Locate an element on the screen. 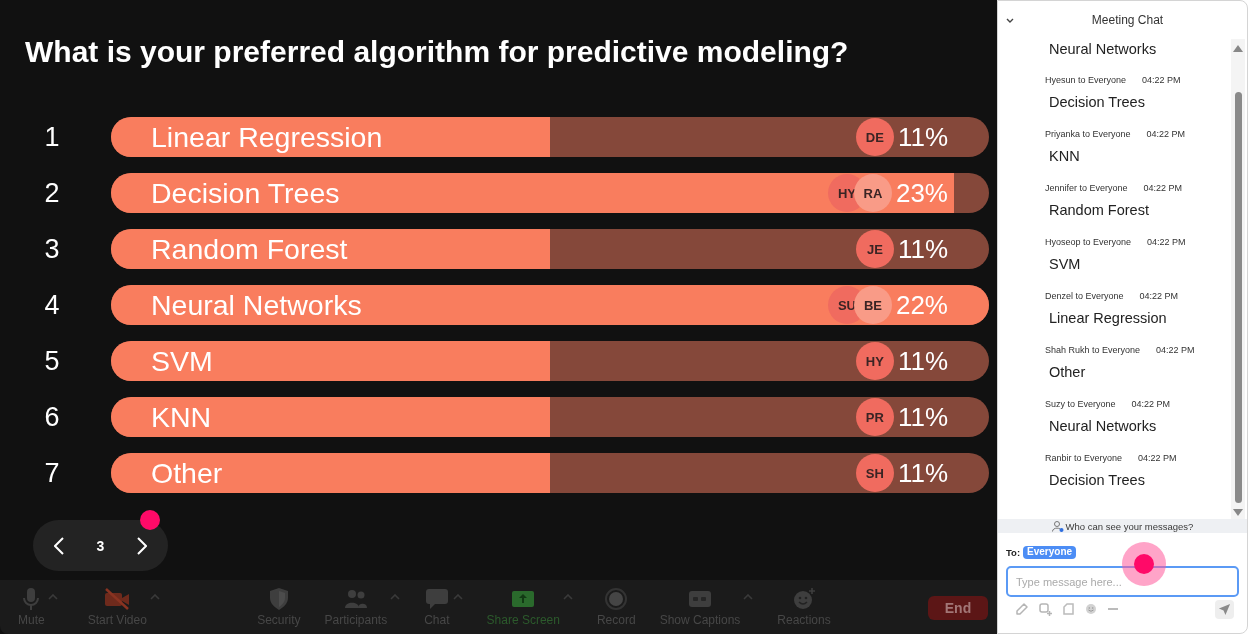  voter-avatar: DE is located at coordinates (874, 137).